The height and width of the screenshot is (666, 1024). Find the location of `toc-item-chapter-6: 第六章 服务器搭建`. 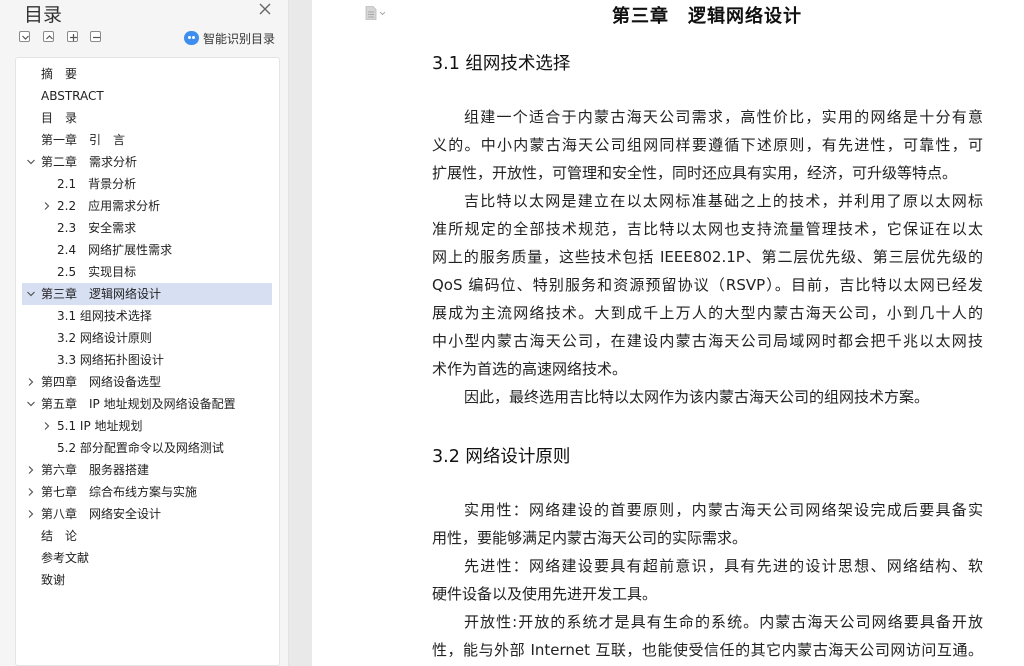

toc-item-chapter-6: 第六章 服务器搭建 is located at coordinates (147, 470).